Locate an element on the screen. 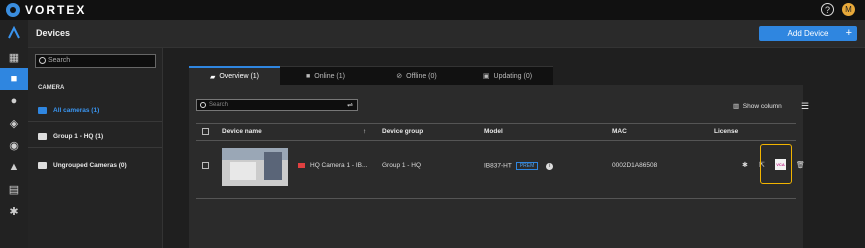 The width and height of the screenshot is (865, 248). add-device-button: Add Device + is located at coordinates (808, 33).